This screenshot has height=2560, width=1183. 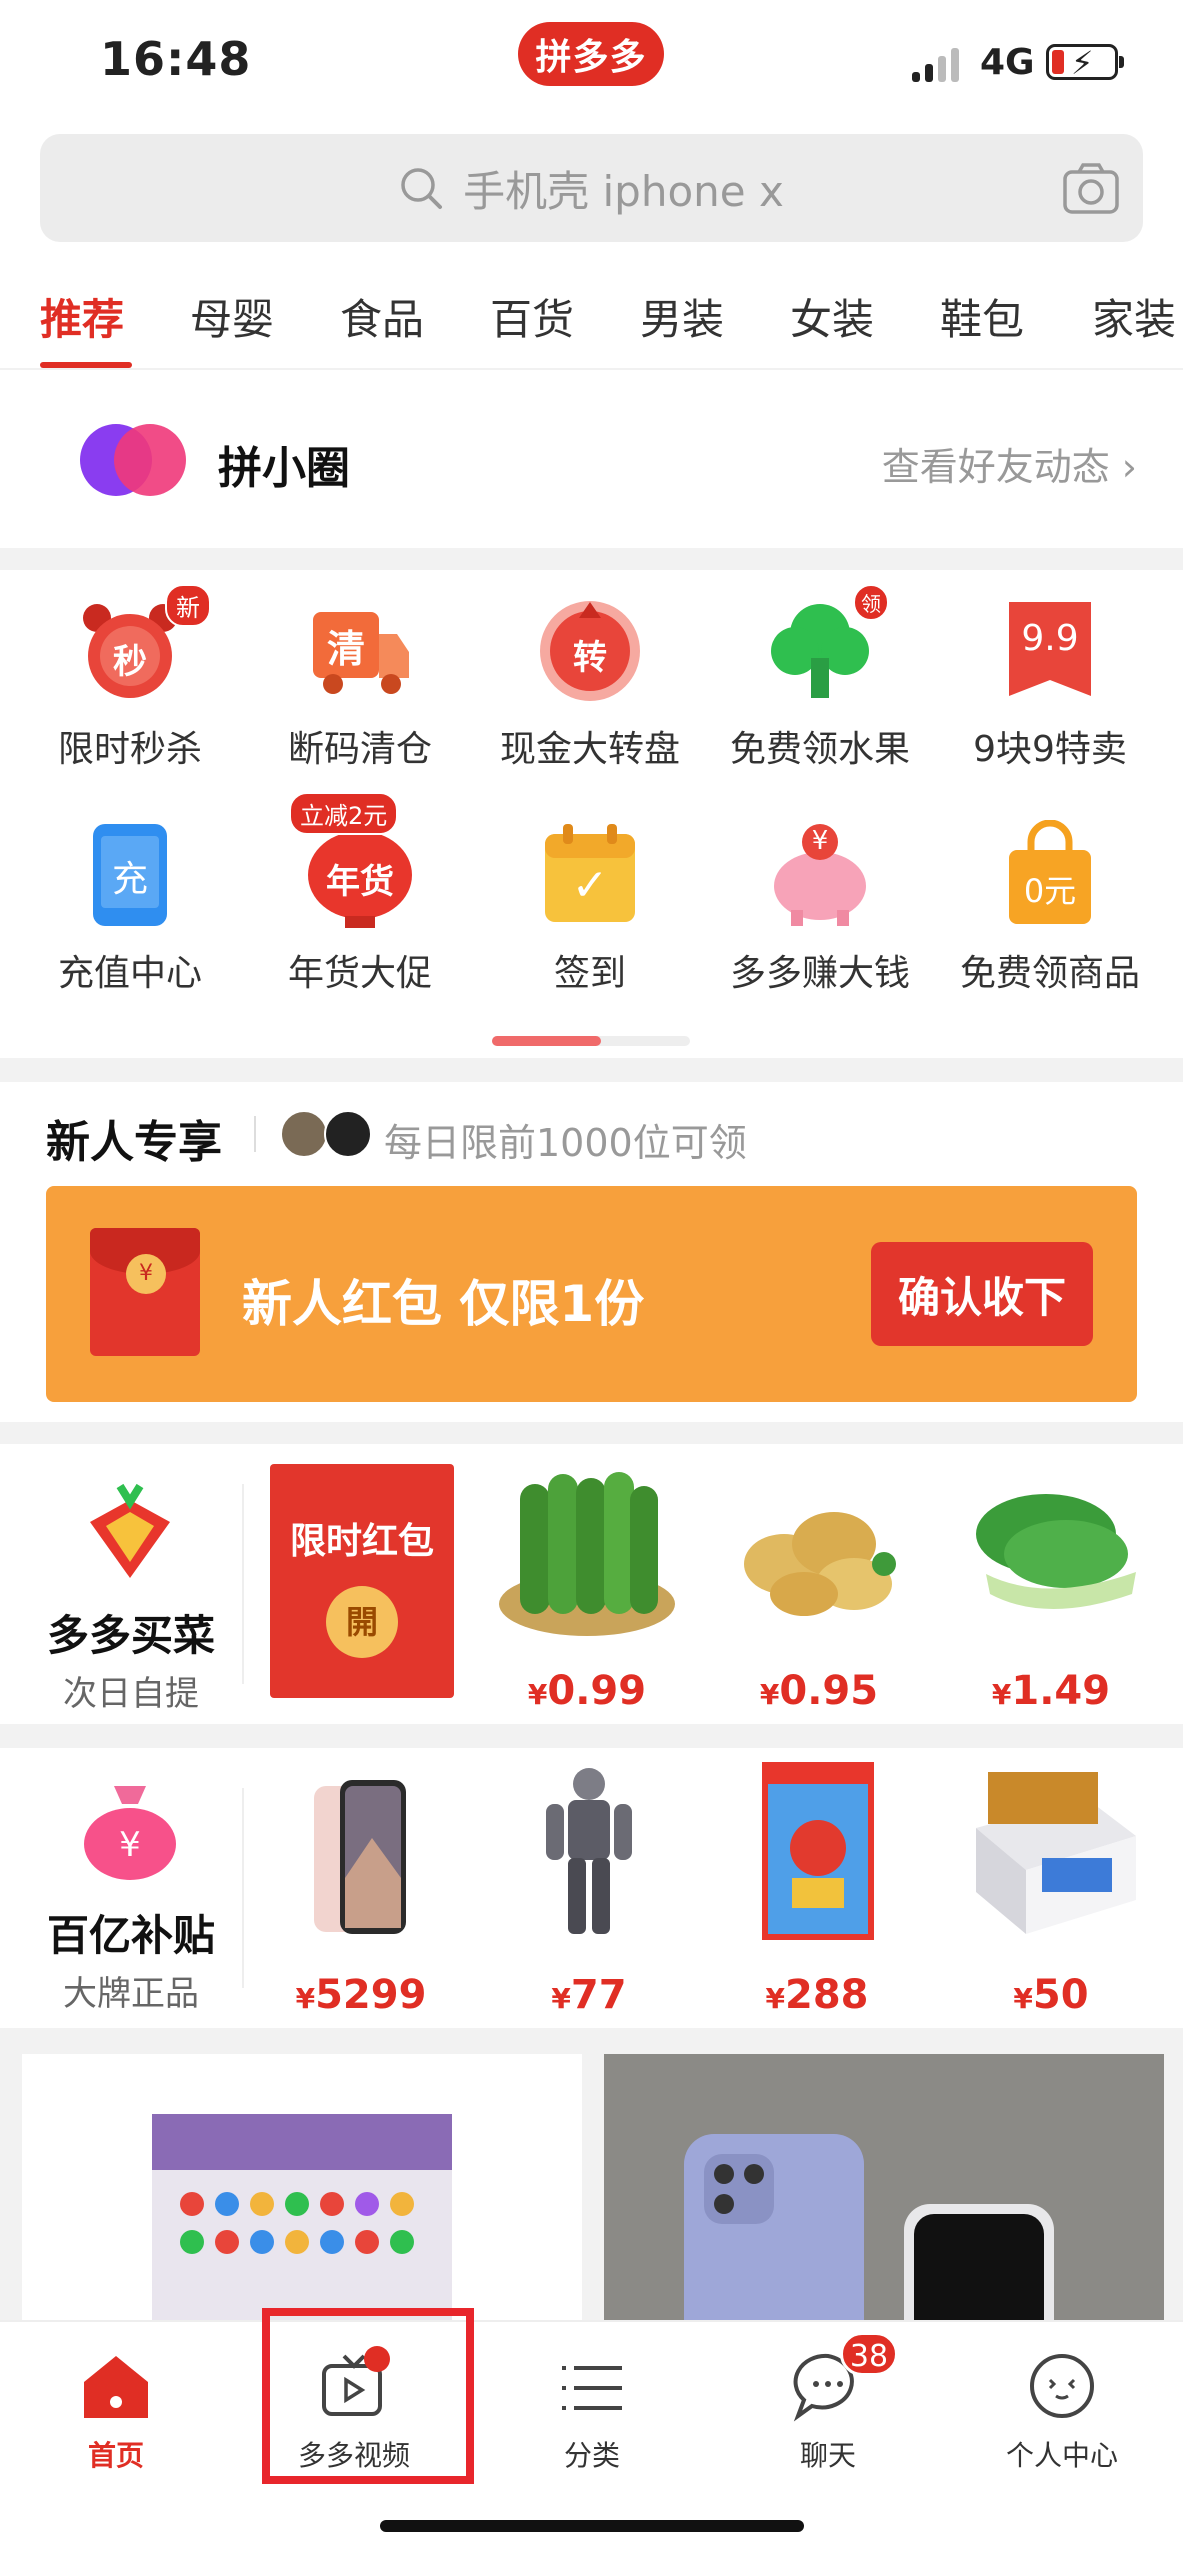 What do you see at coordinates (820, 1564) in the screenshot?
I see `potato-image` at bounding box center [820, 1564].